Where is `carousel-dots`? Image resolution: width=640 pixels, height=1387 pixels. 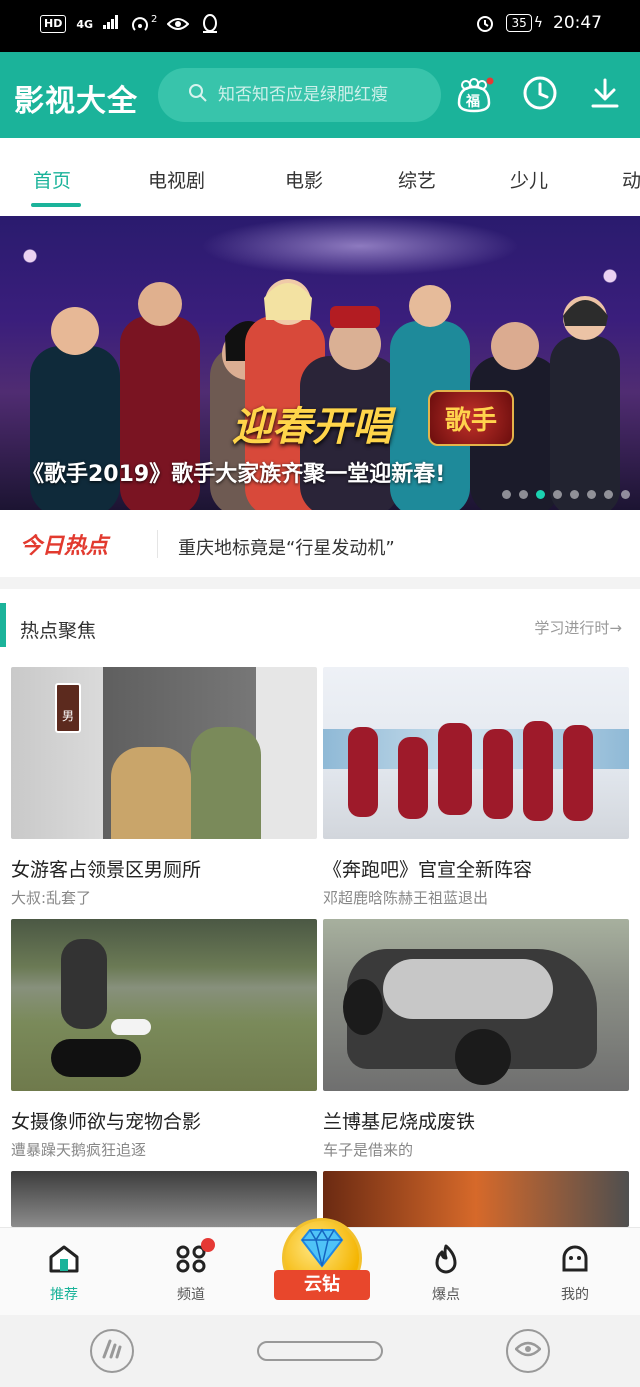
carousel-dots is located at coordinates (566, 494).